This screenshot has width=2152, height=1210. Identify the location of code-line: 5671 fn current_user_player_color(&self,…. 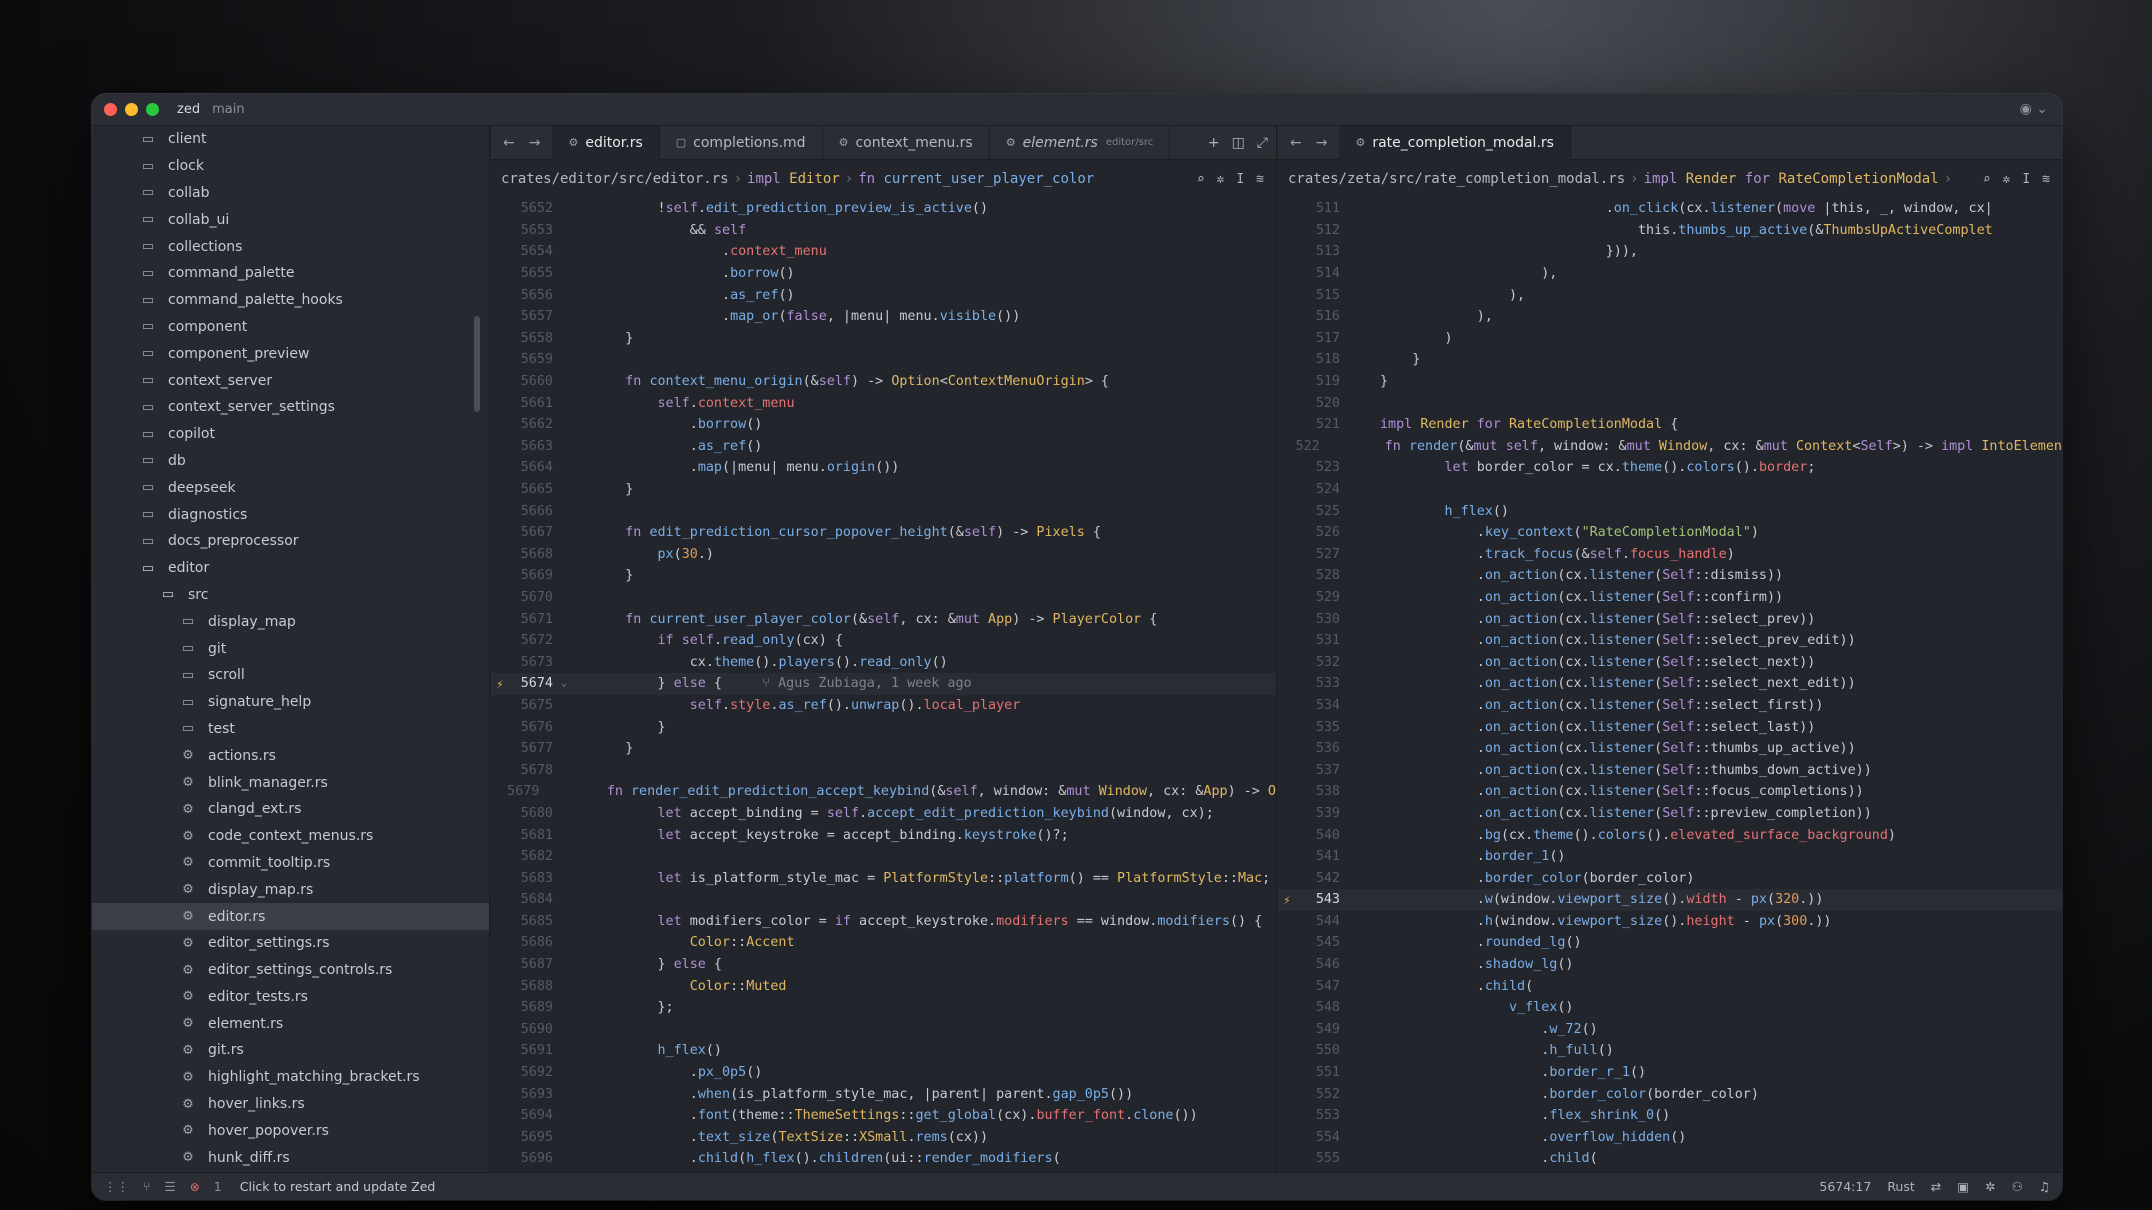
(883, 619).